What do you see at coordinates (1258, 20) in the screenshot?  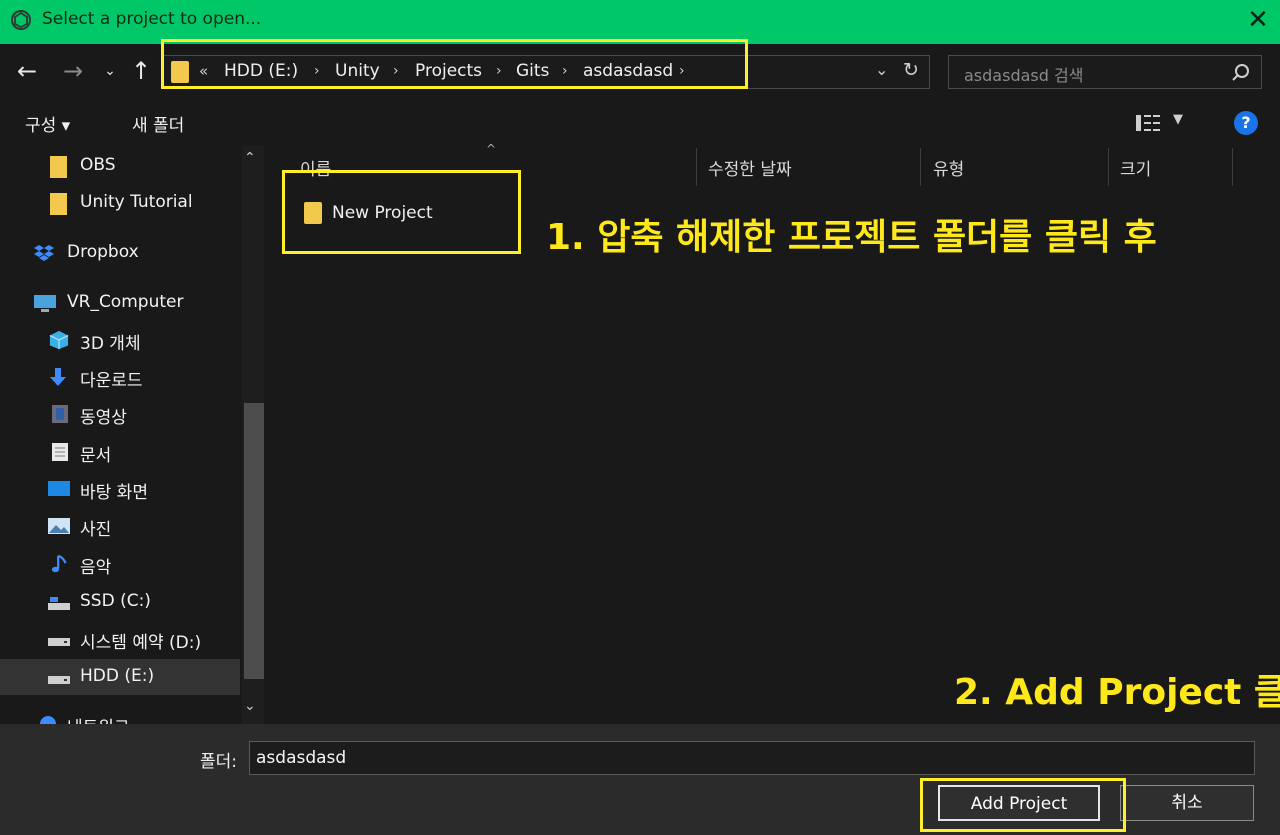 I see `close-icon: ✕` at bounding box center [1258, 20].